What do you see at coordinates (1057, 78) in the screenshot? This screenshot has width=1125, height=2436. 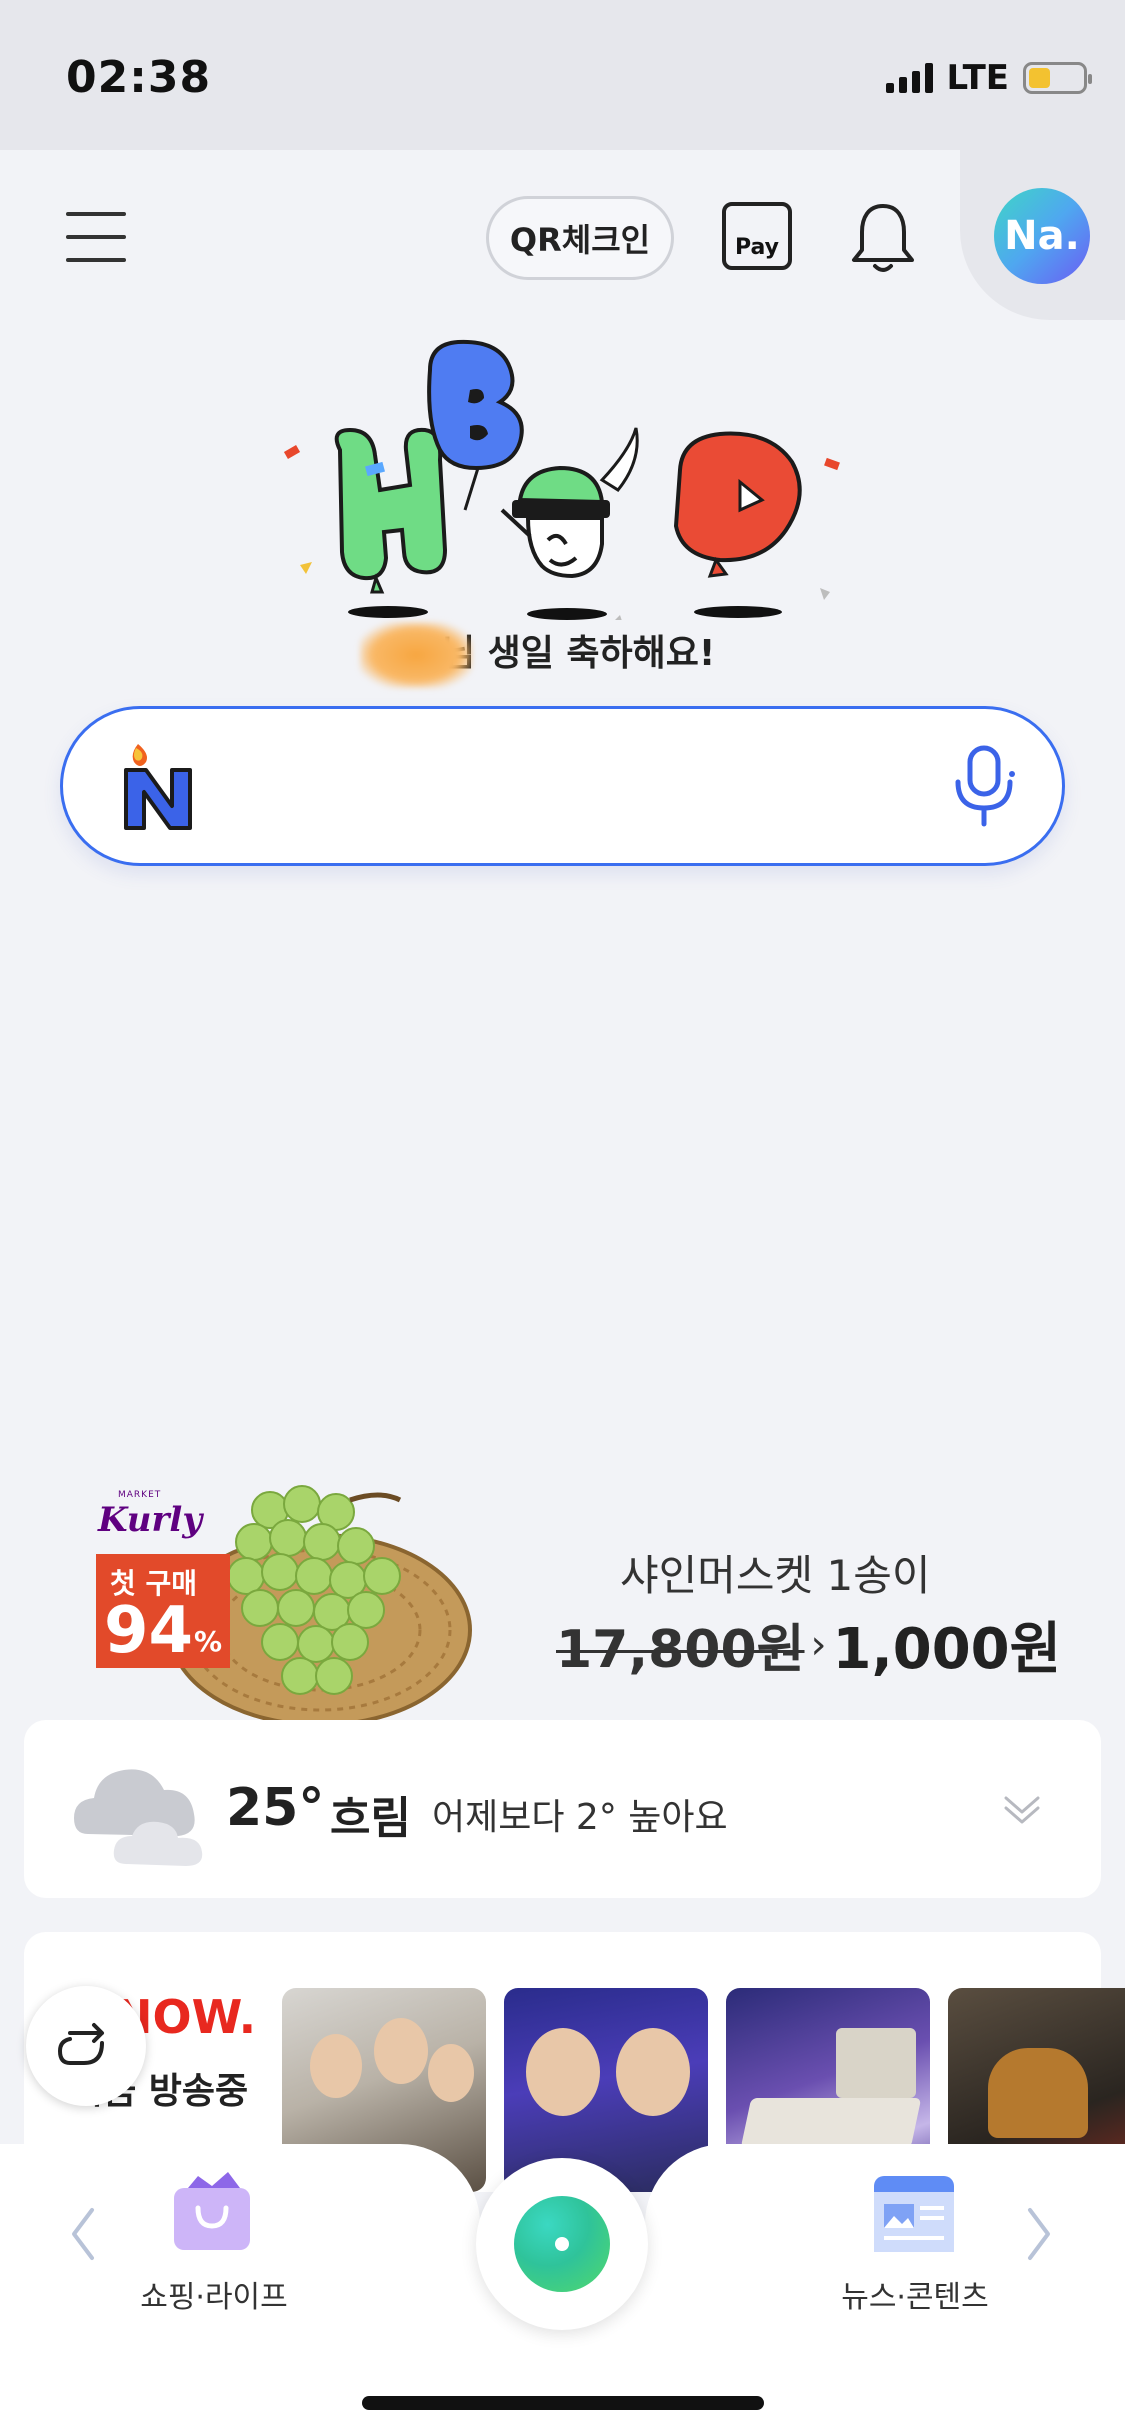 I see `battery-icon` at bounding box center [1057, 78].